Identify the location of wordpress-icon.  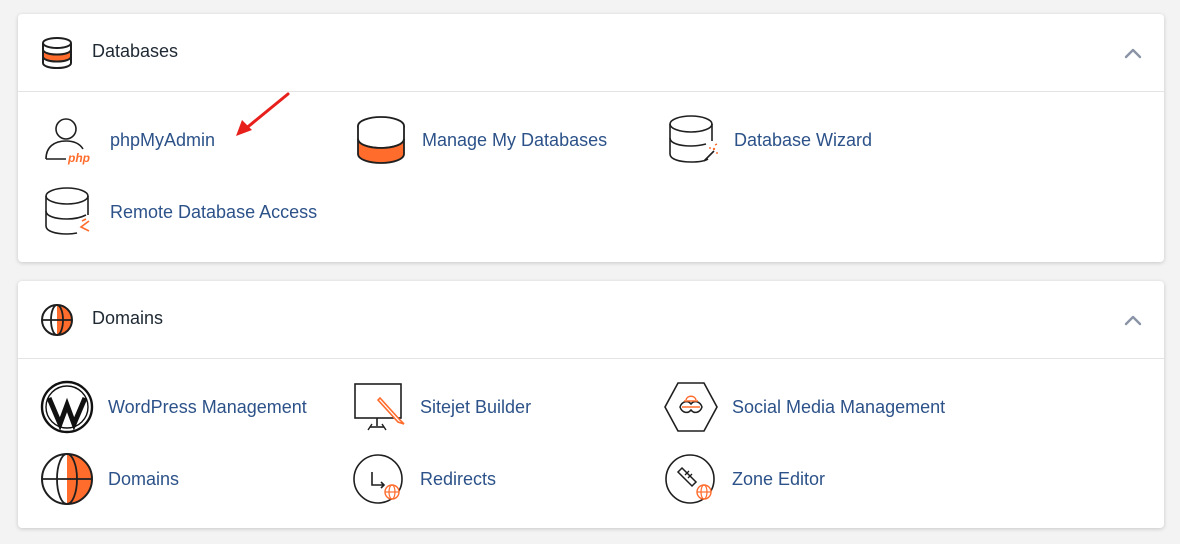
(67, 407).